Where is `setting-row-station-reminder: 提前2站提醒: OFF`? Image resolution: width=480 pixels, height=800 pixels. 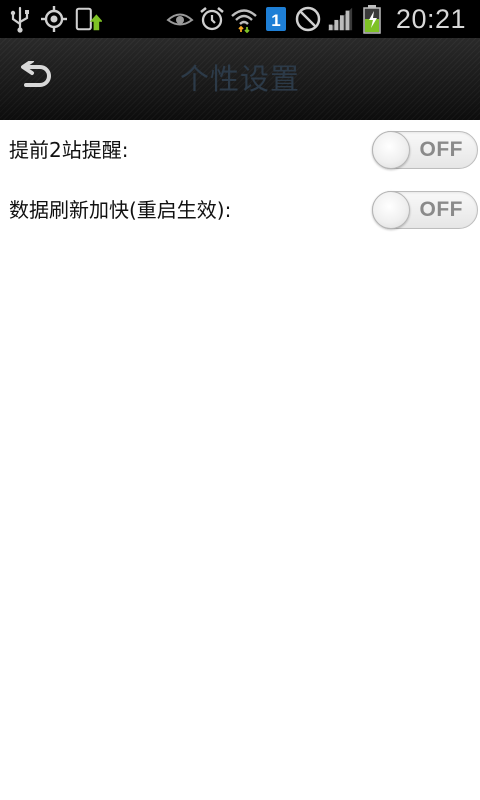 setting-row-station-reminder: 提前2站提醒: OFF is located at coordinates (240, 150).